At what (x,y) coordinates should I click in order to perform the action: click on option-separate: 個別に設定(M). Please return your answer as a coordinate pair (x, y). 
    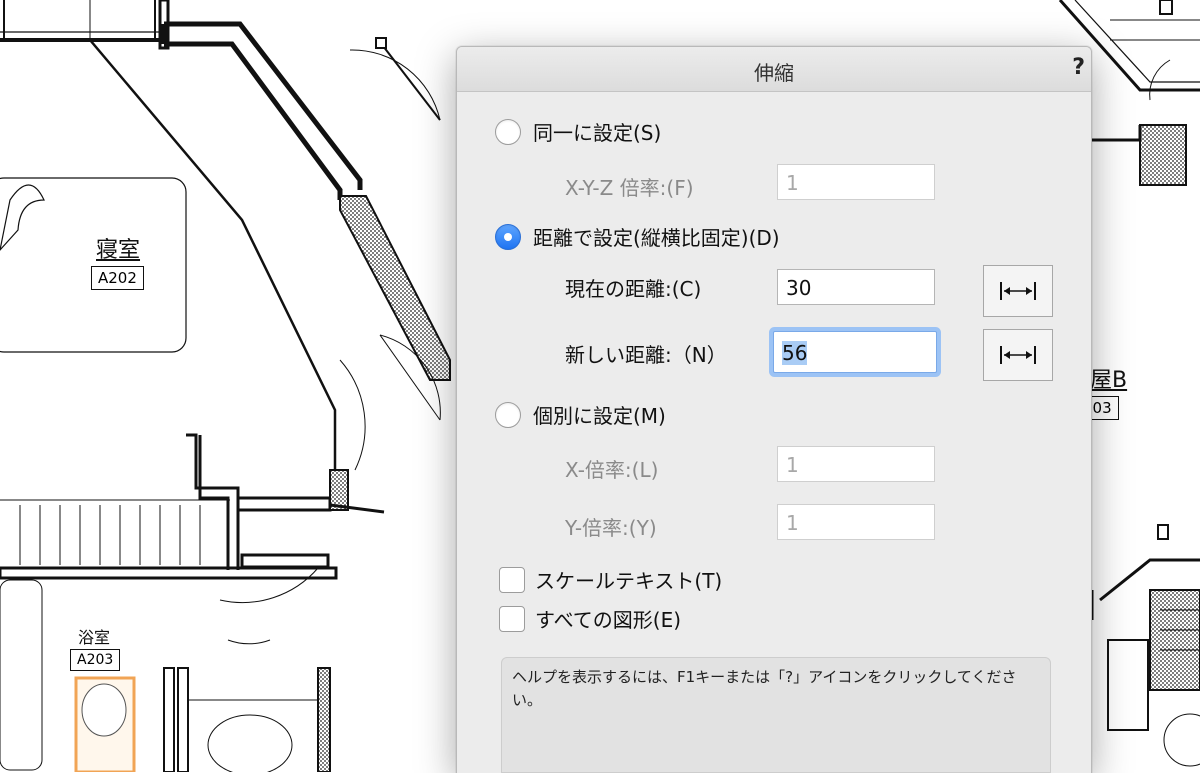
    Looking at the image, I should click on (580, 414).